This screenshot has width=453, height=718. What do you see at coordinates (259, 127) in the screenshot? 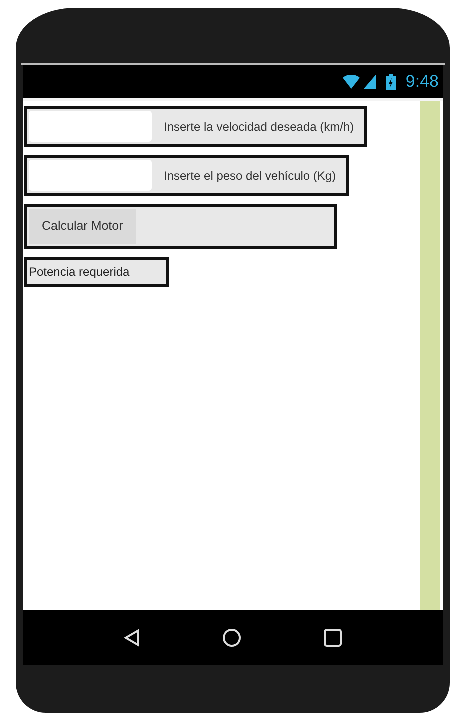
I see `field-label: Inserte la velocidad deseada (km/h)` at bounding box center [259, 127].